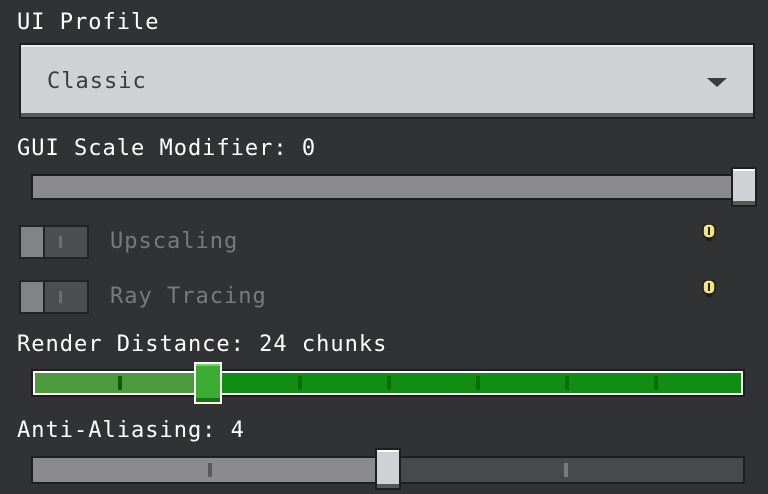 The width and height of the screenshot is (768, 494). I want to click on ui-profile-dropdown: Classic, so click(387, 81).